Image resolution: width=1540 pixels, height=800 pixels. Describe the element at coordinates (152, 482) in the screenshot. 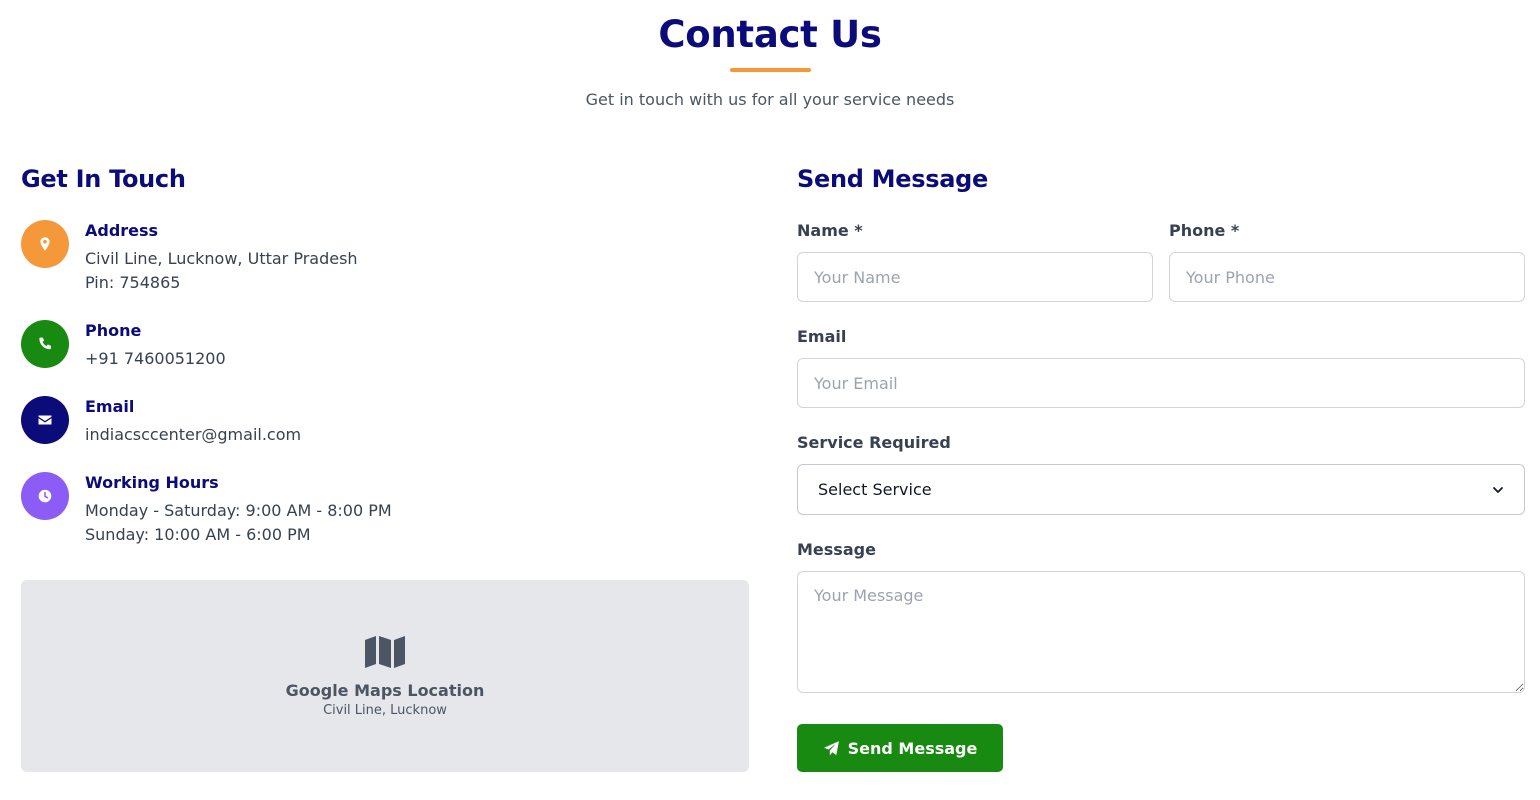

I see `working-hours-title: Working Hours` at that location.